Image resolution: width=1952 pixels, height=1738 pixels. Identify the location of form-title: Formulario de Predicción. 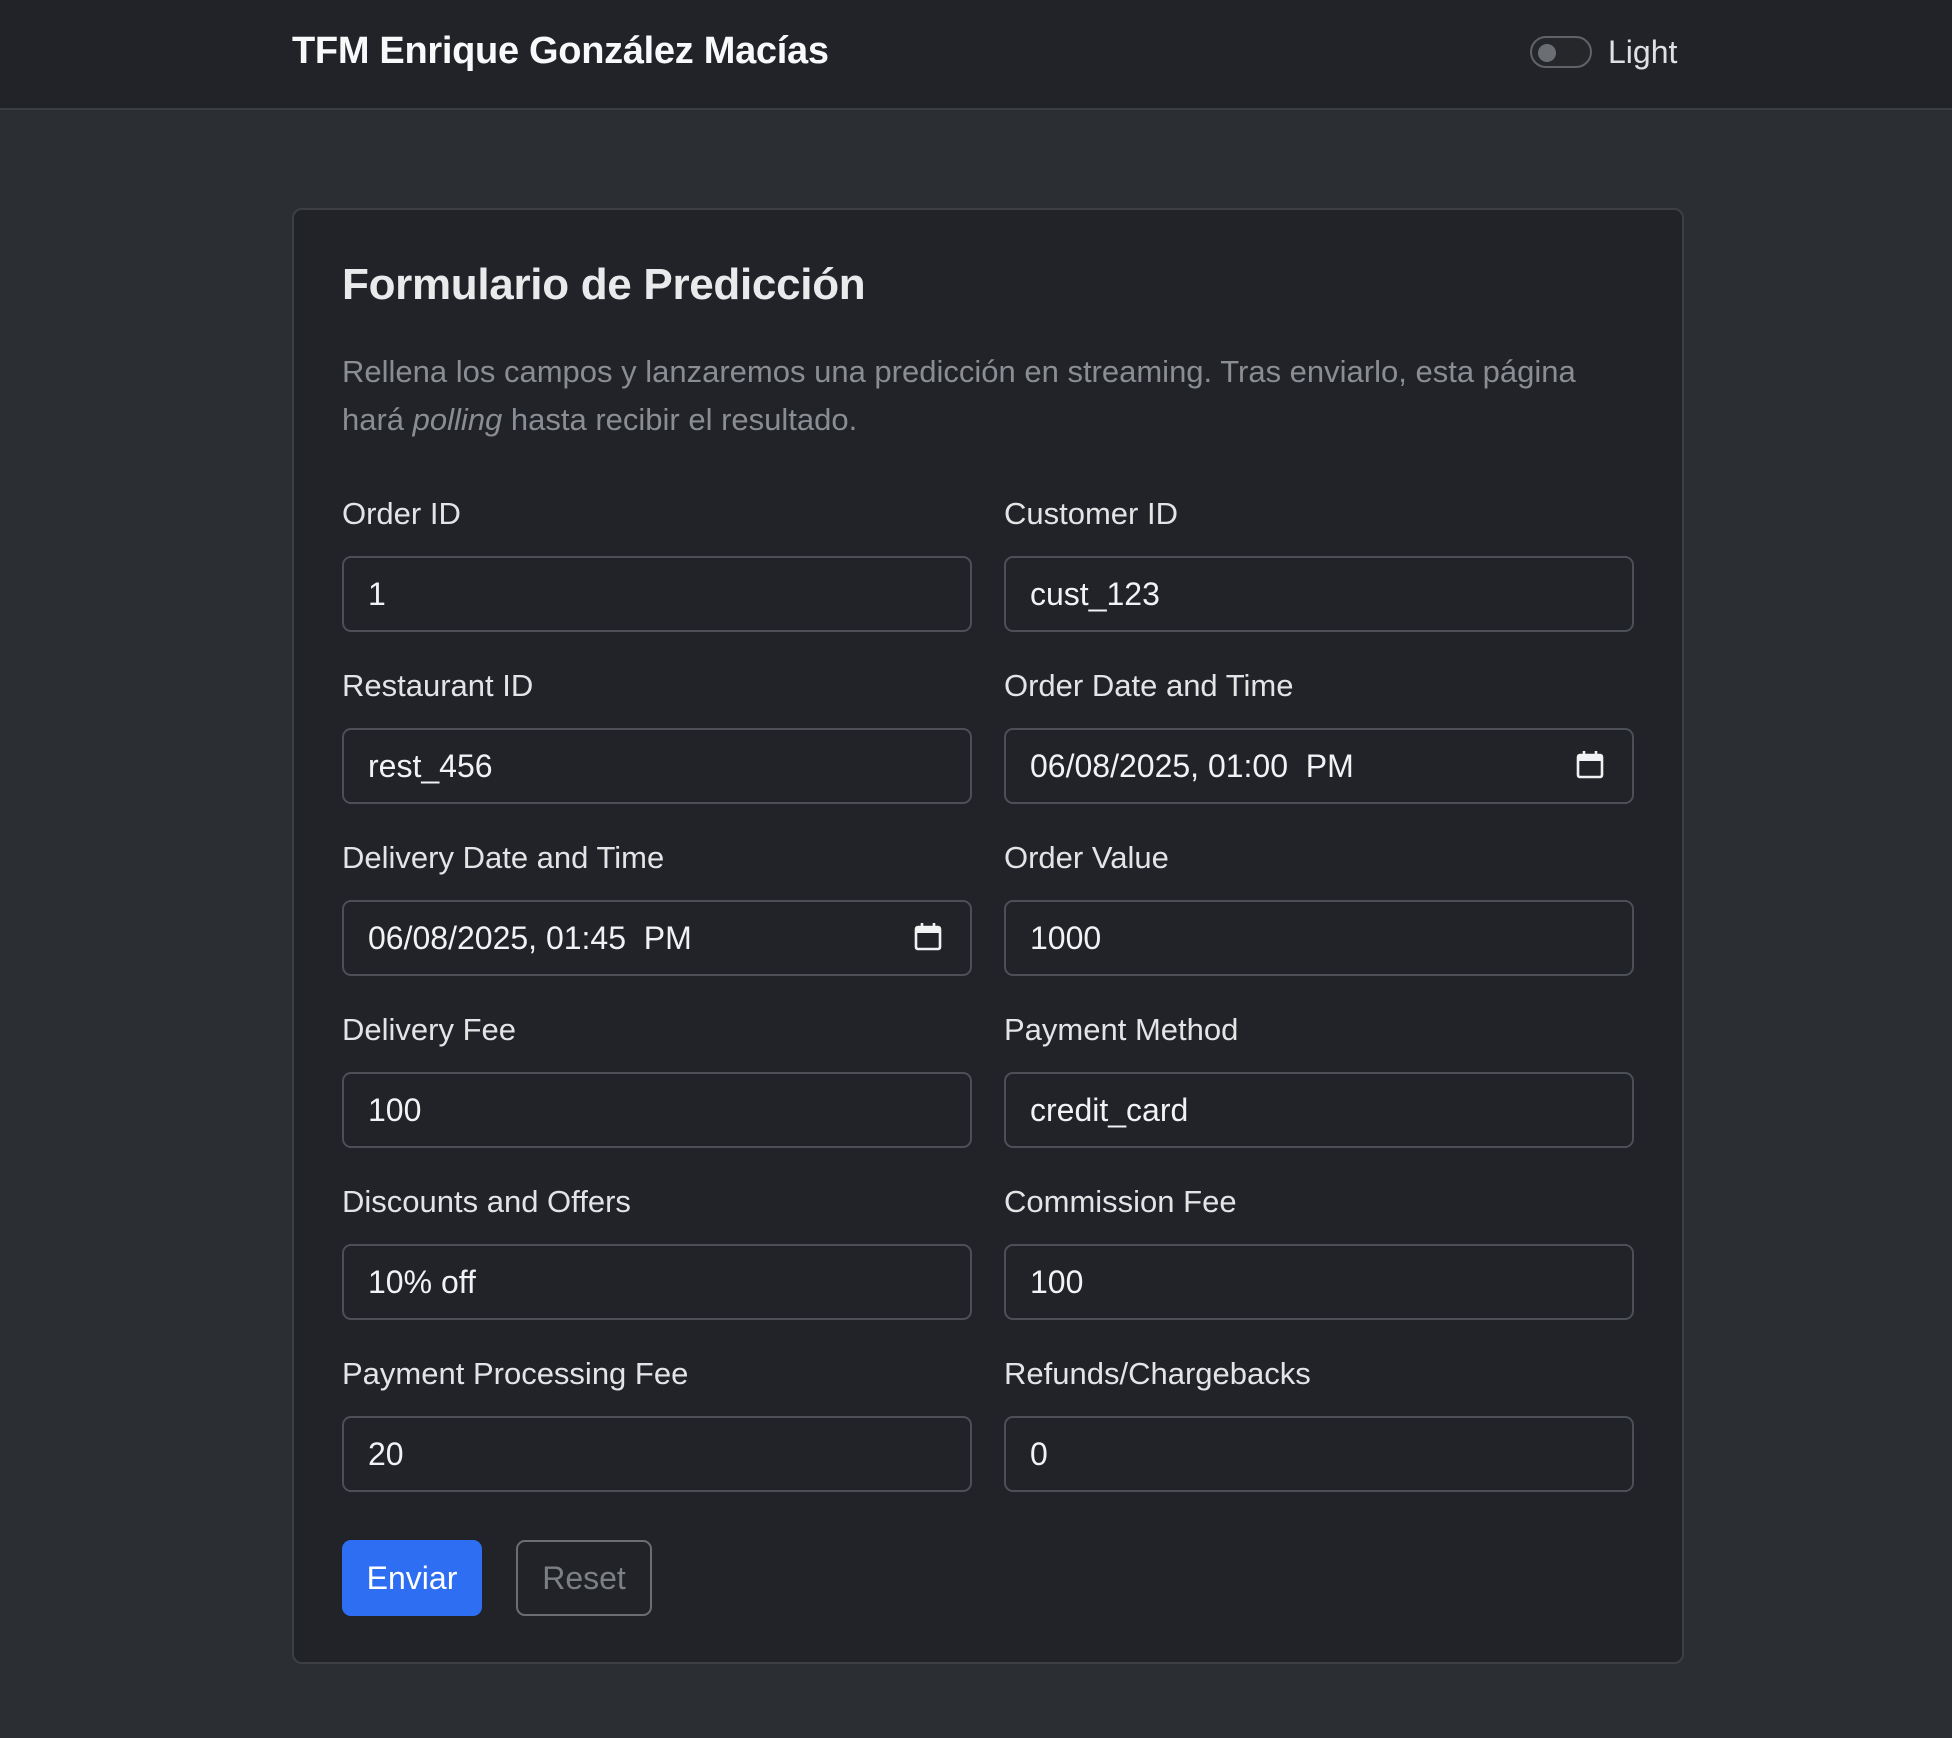
(604, 284).